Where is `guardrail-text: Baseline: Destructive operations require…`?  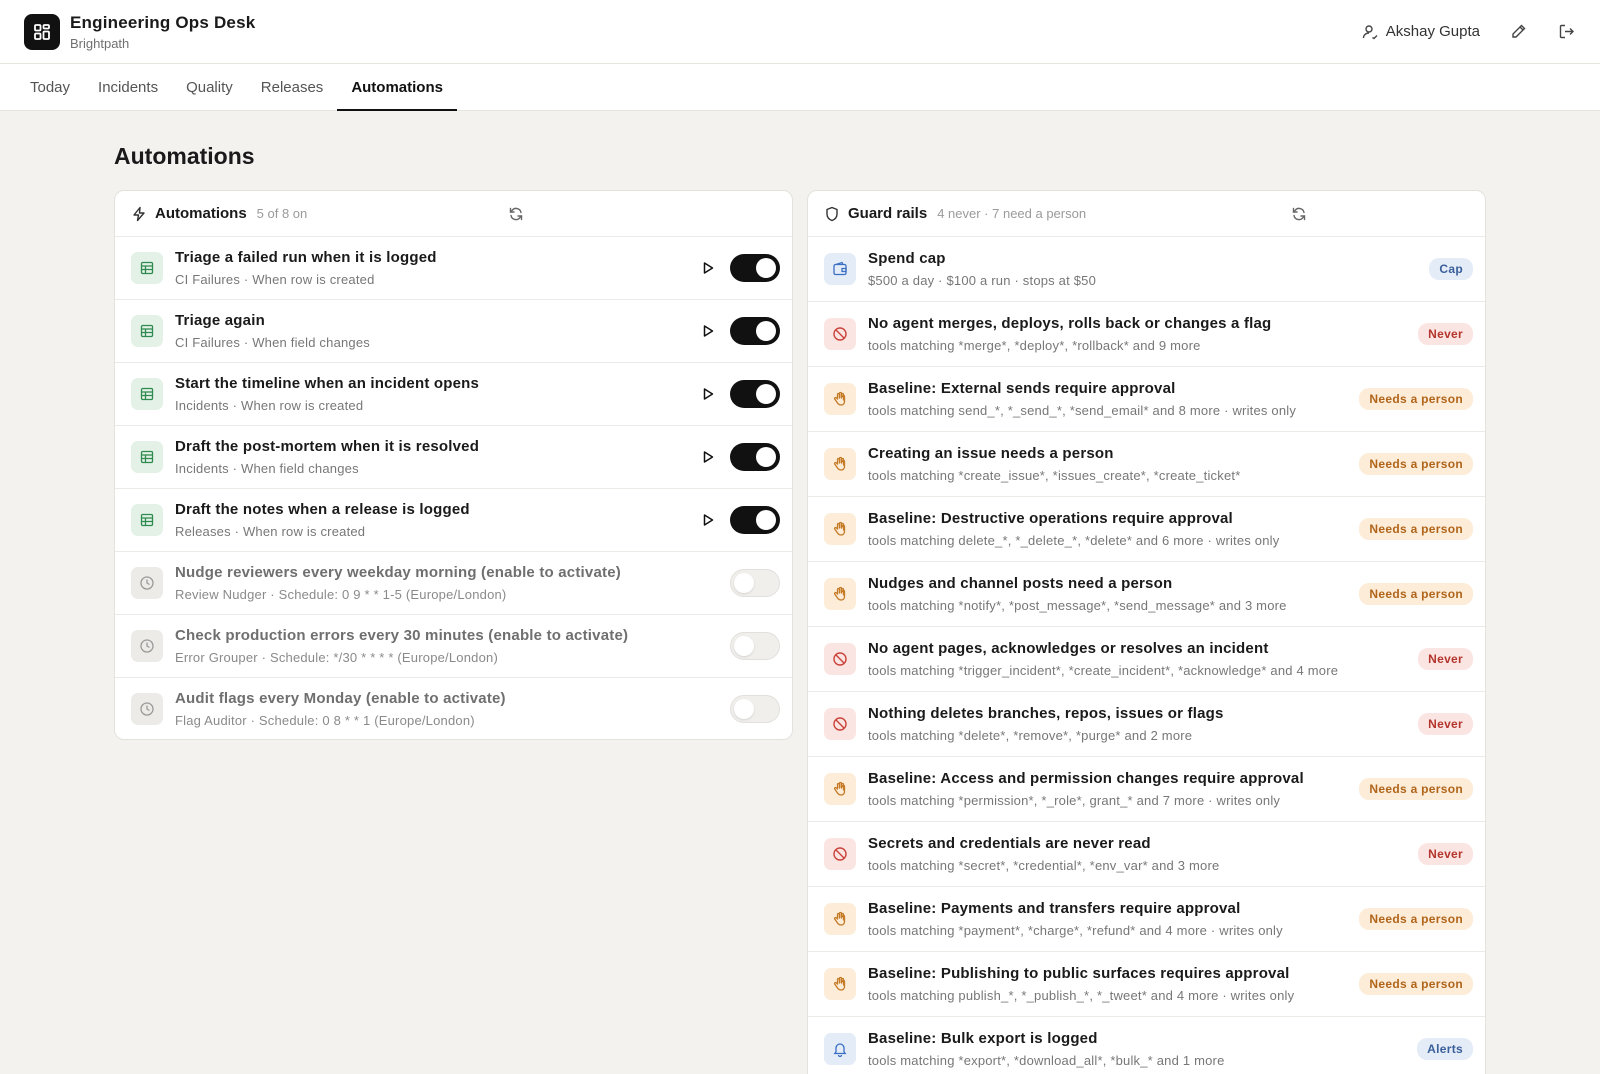 guardrail-text: Baseline: Destructive operations require… is located at coordinates (1113, 529).